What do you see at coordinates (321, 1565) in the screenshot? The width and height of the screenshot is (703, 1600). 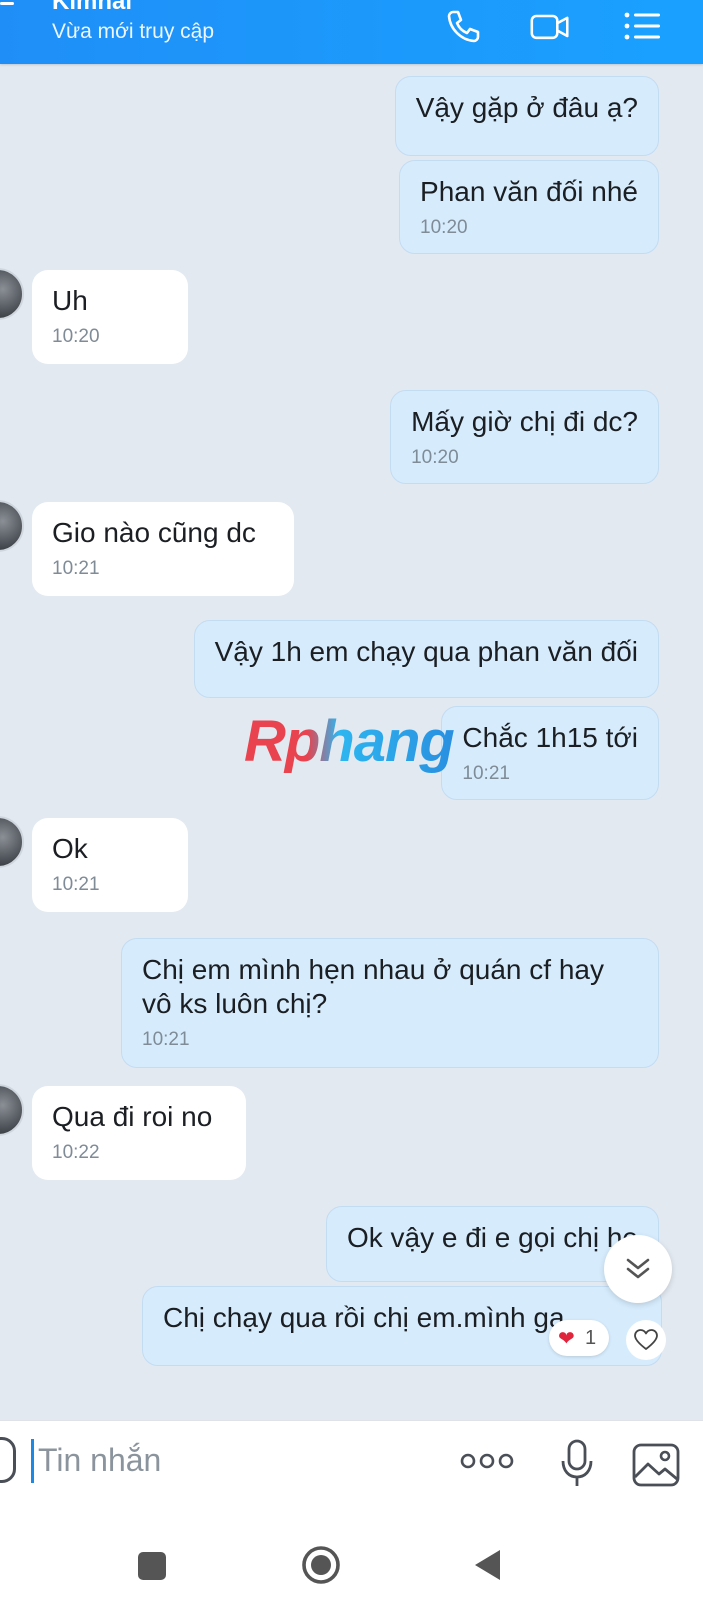 I see `nav-home-icon` at bounding box center [321, 1565].